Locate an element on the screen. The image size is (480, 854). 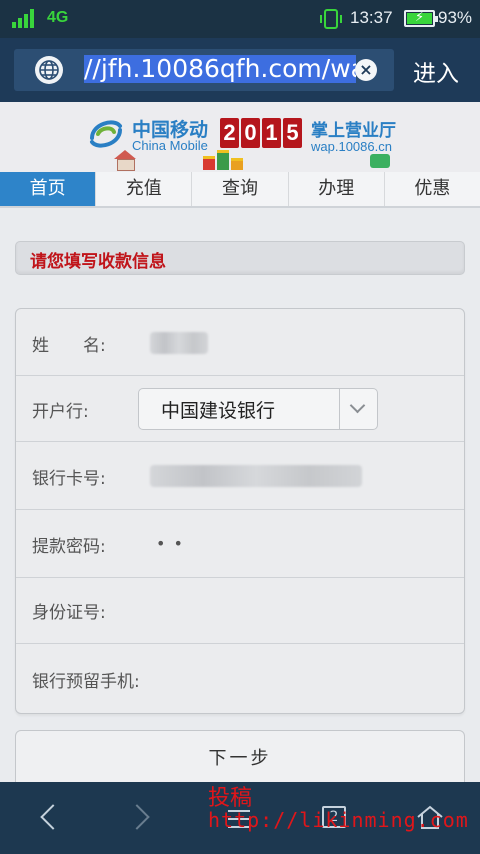
form-row-password: 提款密码: •• is located at coordinates (240, 544).